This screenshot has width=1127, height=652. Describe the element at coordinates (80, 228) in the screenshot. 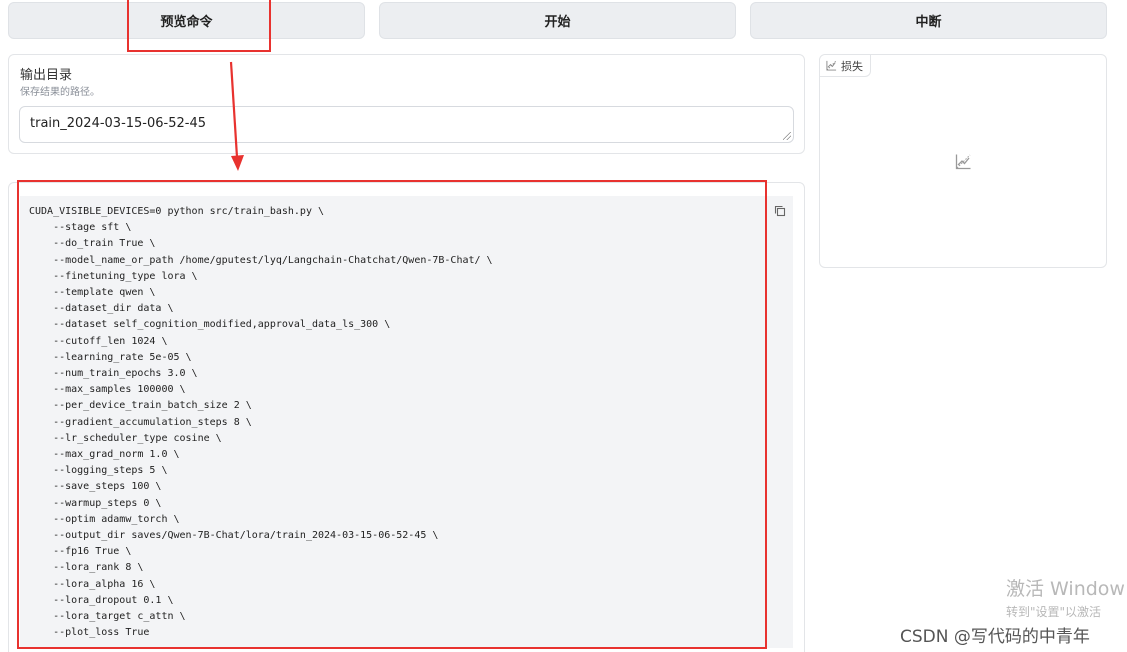

I see `code-line: --stage sft \` at that location.